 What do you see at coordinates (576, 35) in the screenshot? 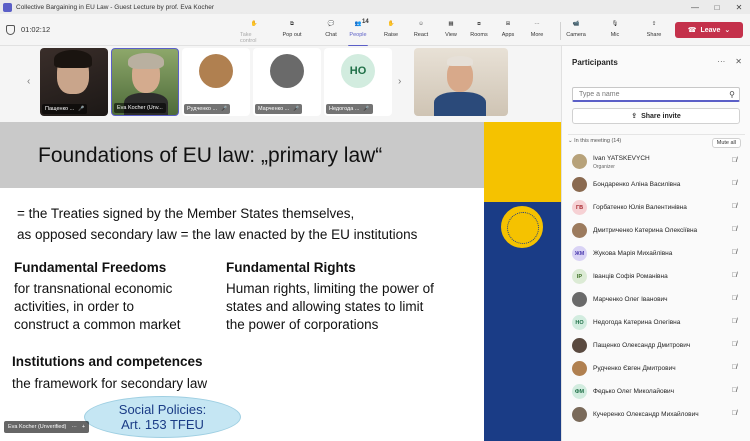
I see `toolbar-button-label: Camera` at bounding box center [576, 35].